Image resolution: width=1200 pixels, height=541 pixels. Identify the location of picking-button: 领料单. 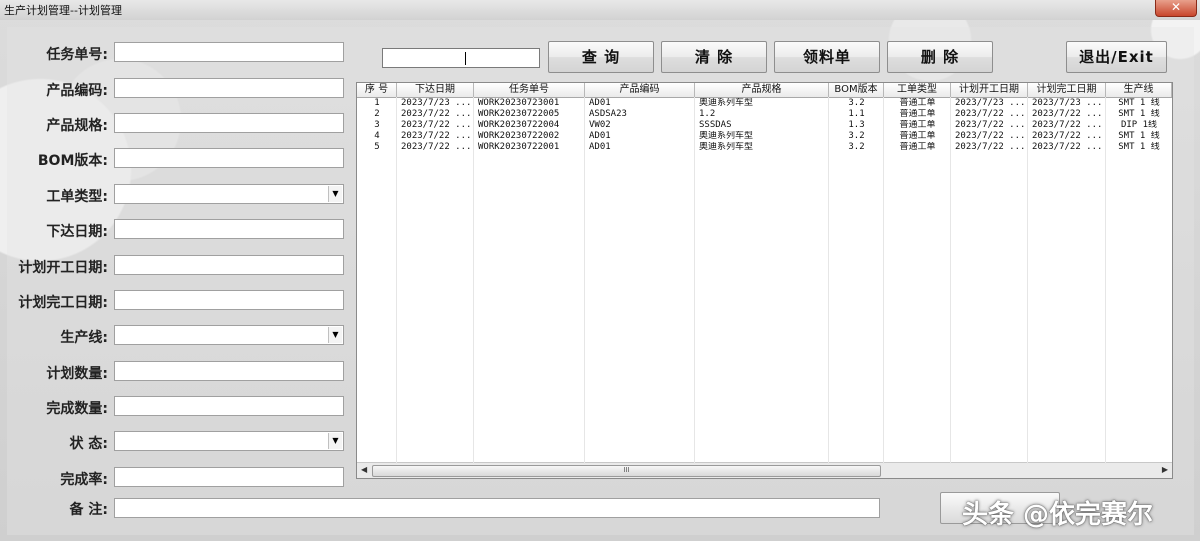
(827, 57).